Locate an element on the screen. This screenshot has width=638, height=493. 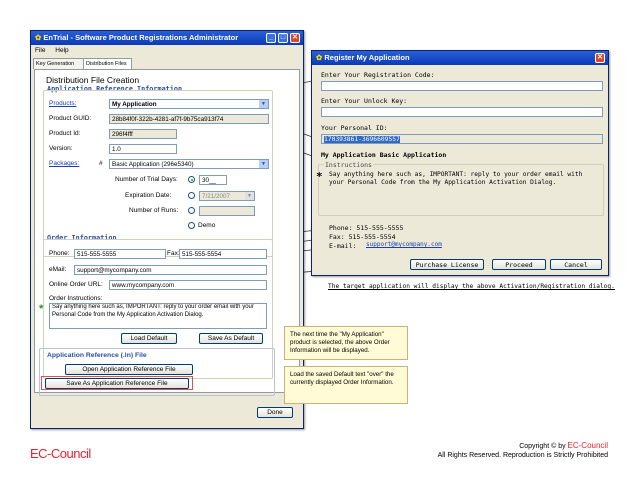
dialog-phone: Phone: 515-555-5555 is located at coordinates (366, 228).